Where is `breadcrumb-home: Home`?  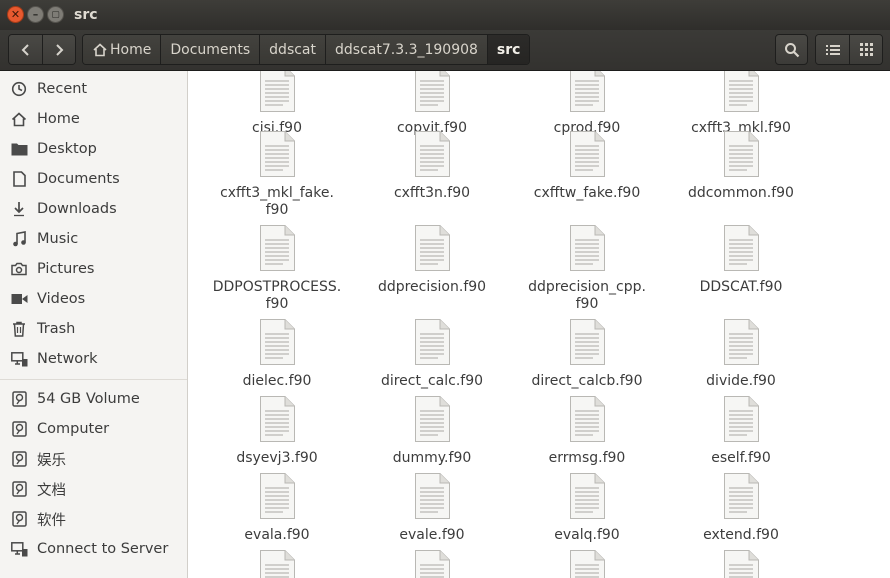 breadcrumb-home: Home is located at coordinates (122, 49).